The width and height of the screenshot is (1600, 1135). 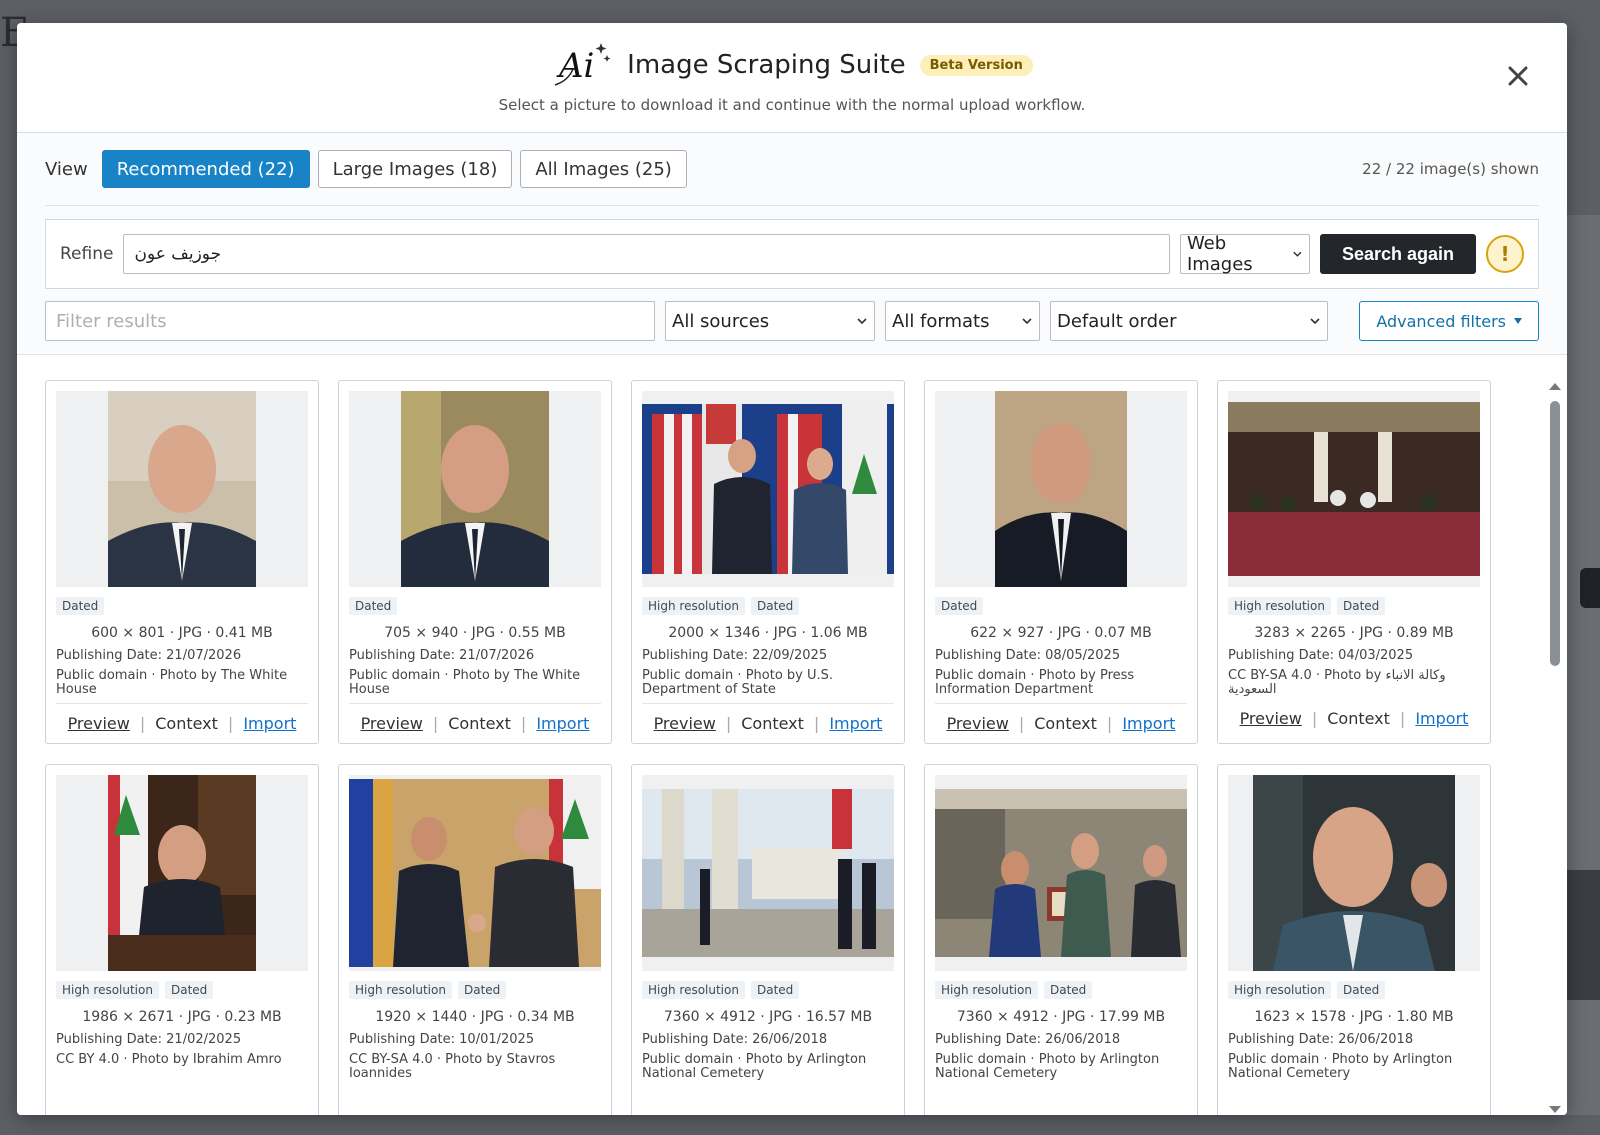 I want to click on landscape-photo, so click(x=1354, y=489).